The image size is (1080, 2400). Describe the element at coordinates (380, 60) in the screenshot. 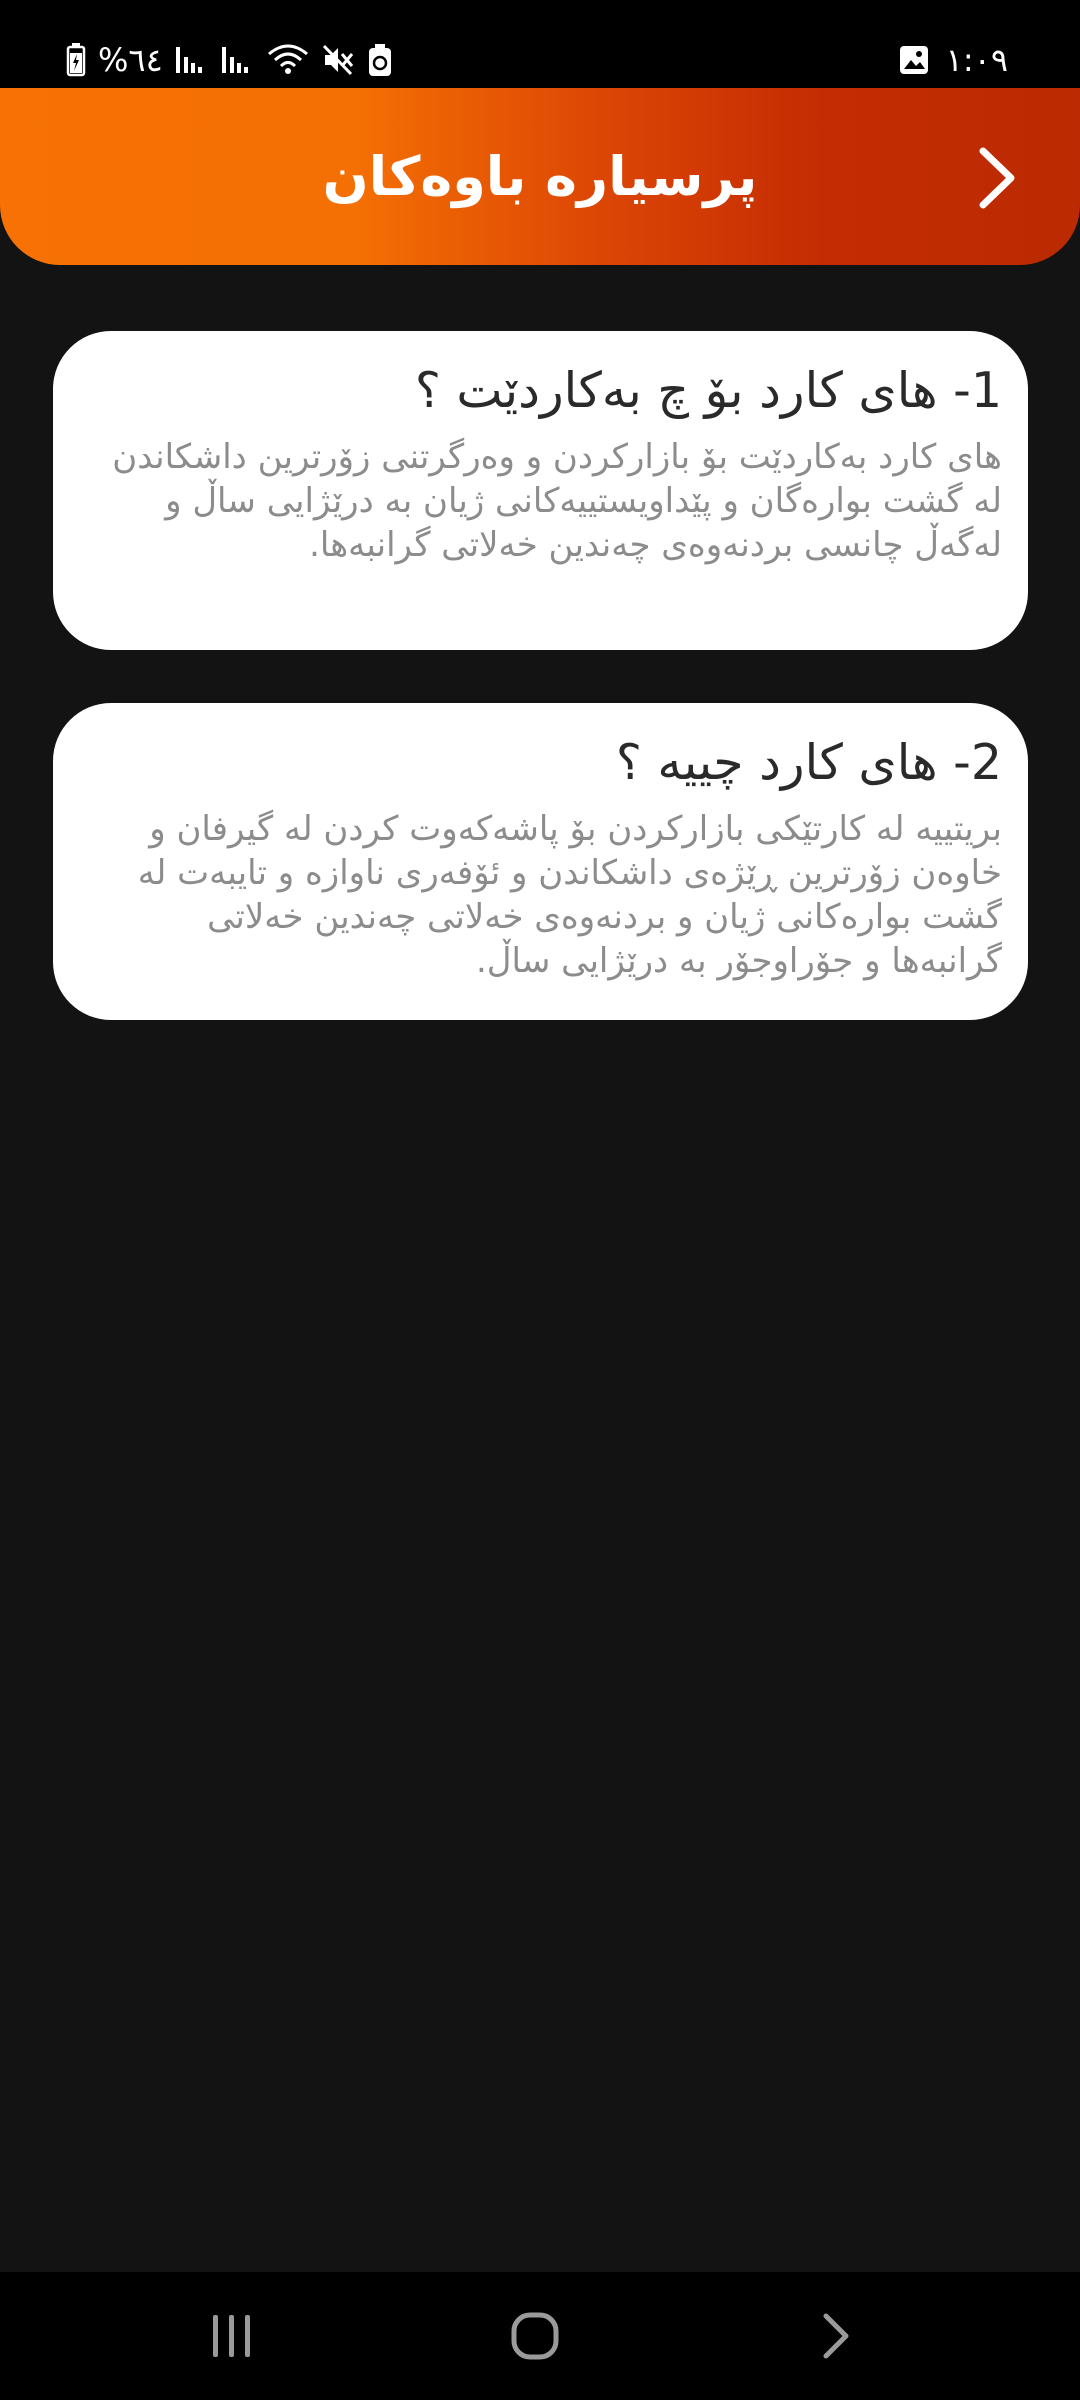

I see `saver-icon` at that location.